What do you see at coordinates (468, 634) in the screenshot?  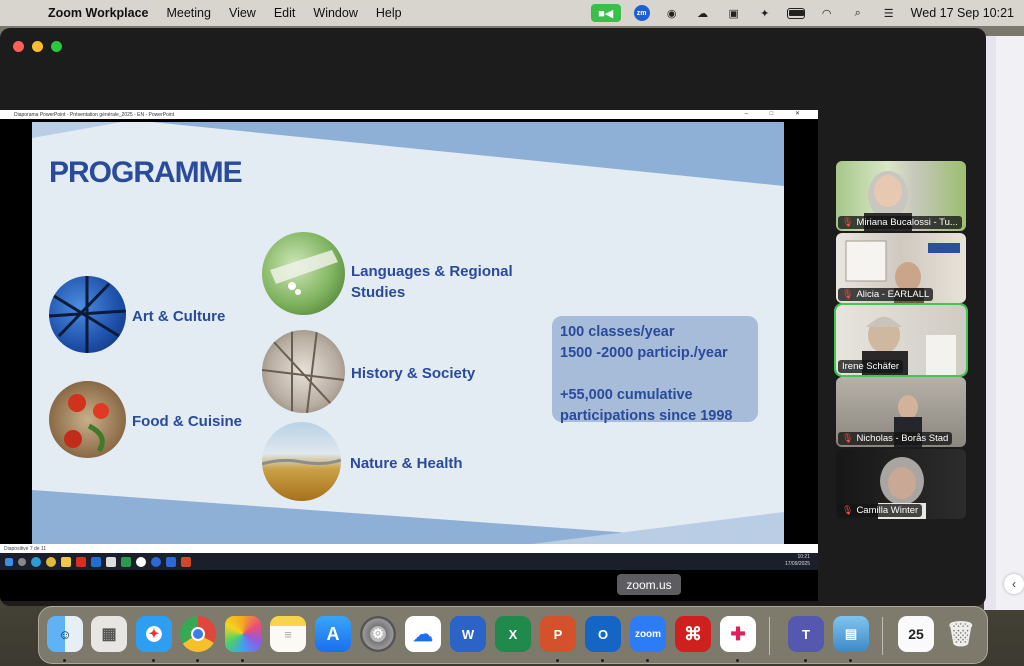 I see `word-icon: W` at bounding box center [468, 634].